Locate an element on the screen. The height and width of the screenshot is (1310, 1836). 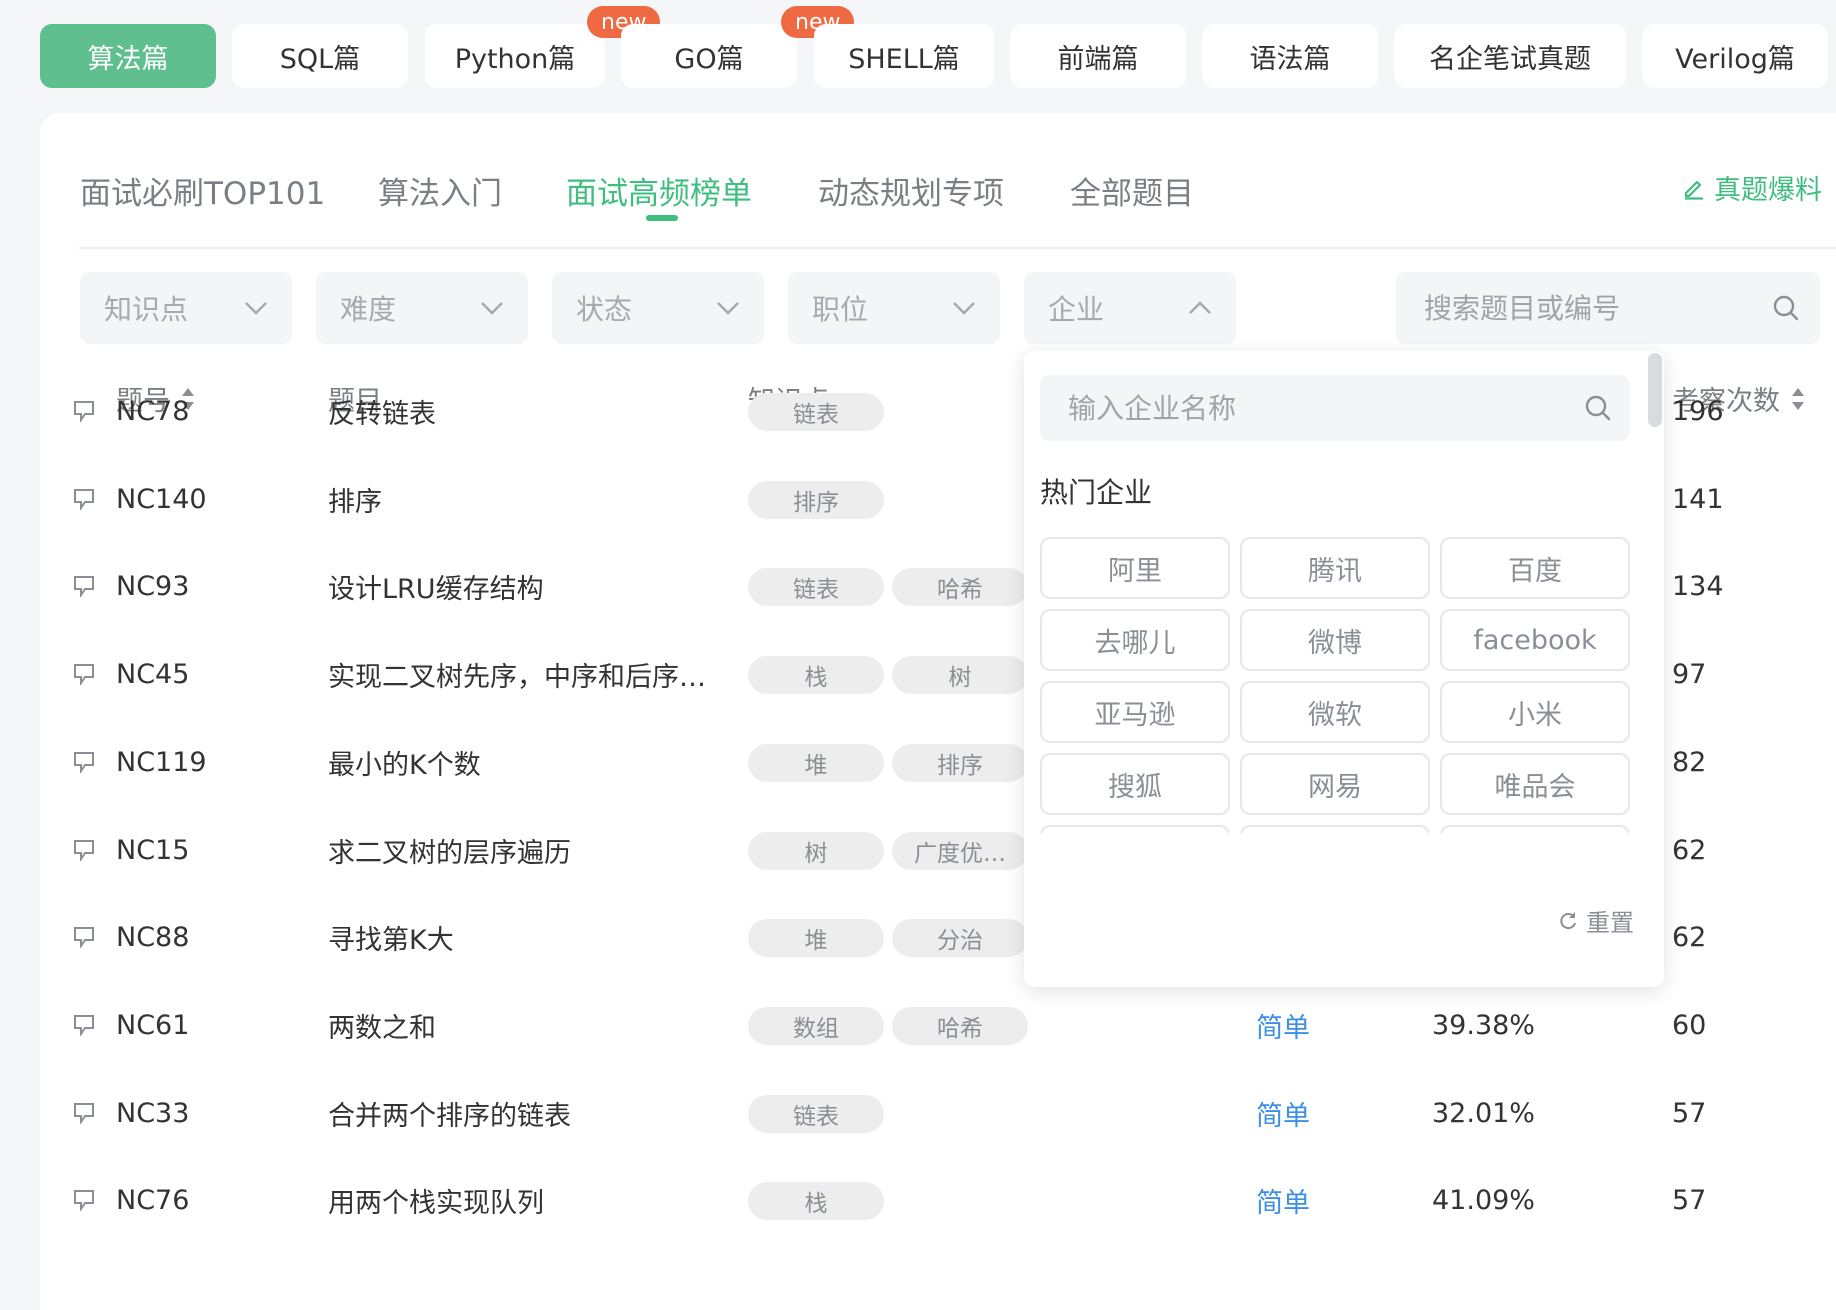
company-option: 微博 is located at coordinates (1335, 640).